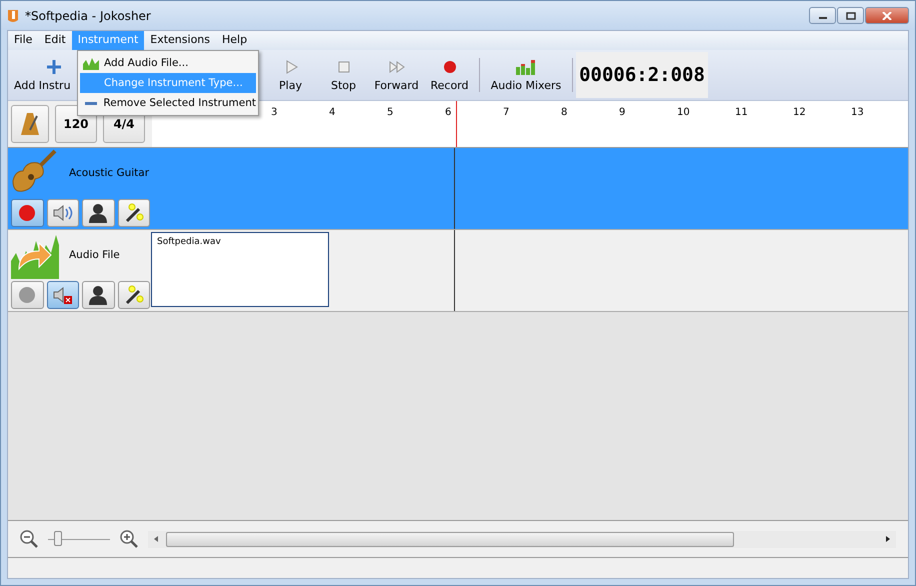  I want to click on close-icon, so click(887, 16).